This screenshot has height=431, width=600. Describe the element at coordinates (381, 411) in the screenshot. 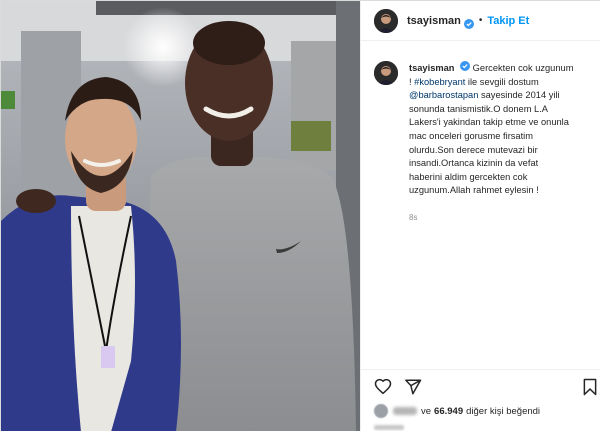

I see `liker-avatar` at that location.